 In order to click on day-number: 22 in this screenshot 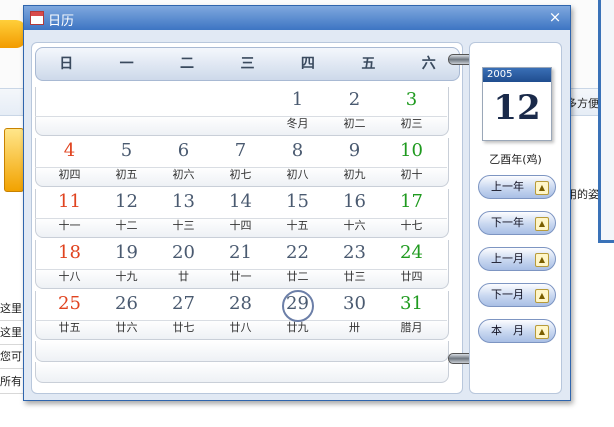, I will do `click(297, 252)`.